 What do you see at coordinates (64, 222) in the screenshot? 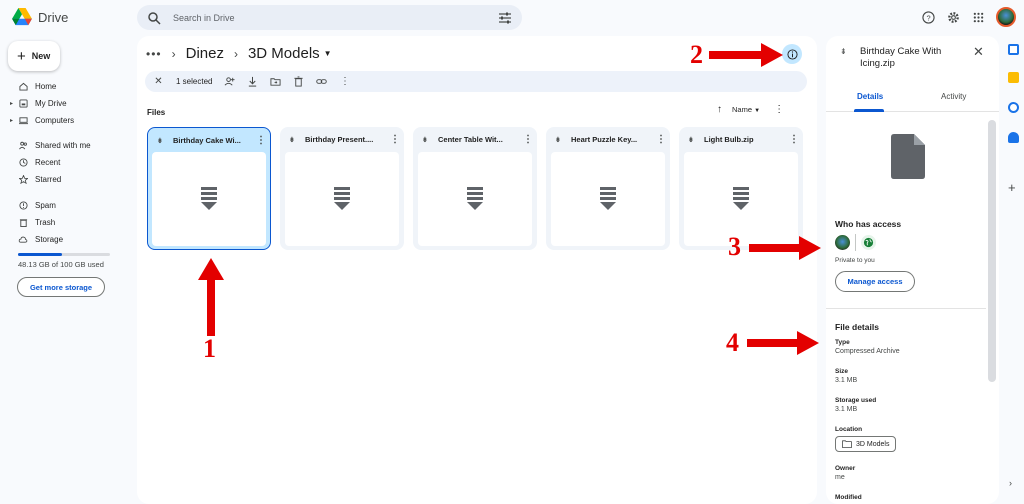
I see `sidebar-item-trash: Trash` at bounding box center [64, 222].